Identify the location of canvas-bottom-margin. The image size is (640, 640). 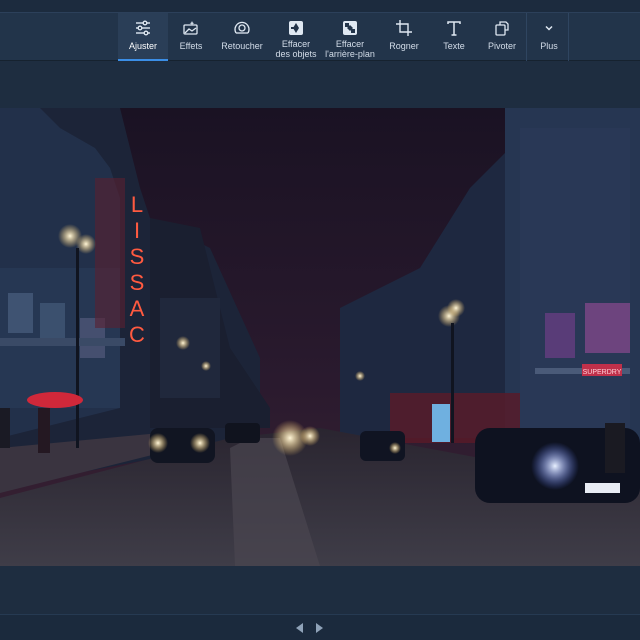
(320, 590).